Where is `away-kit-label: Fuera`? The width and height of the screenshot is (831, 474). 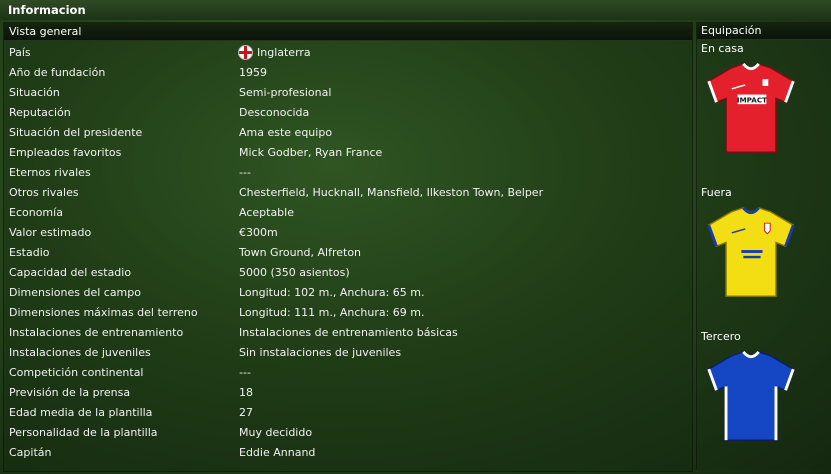 away-kit-label: Fuera is located at coordinates (716, 192).